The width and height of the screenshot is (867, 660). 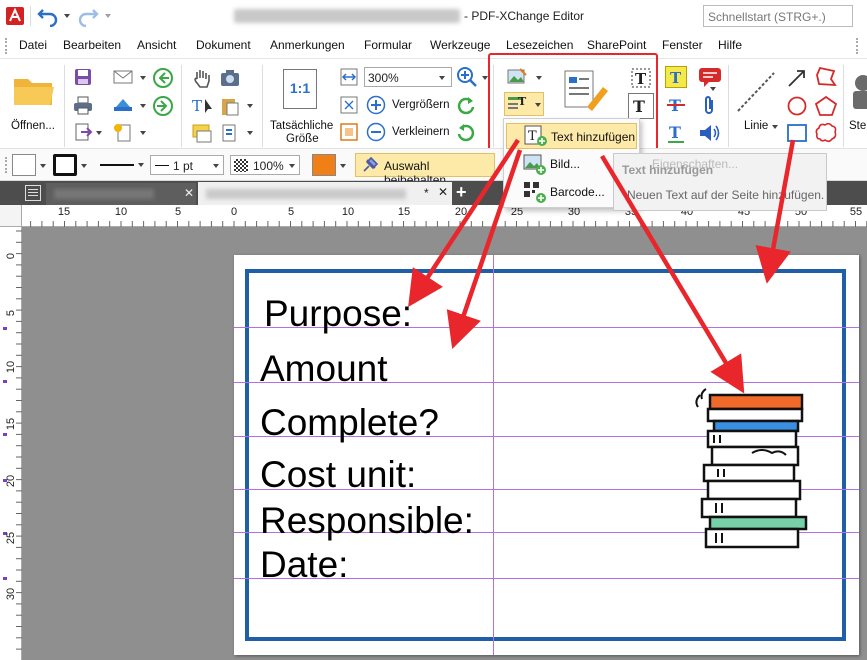 I want to click on actual-size-icon: 1:1, so click(x=300, y=89).